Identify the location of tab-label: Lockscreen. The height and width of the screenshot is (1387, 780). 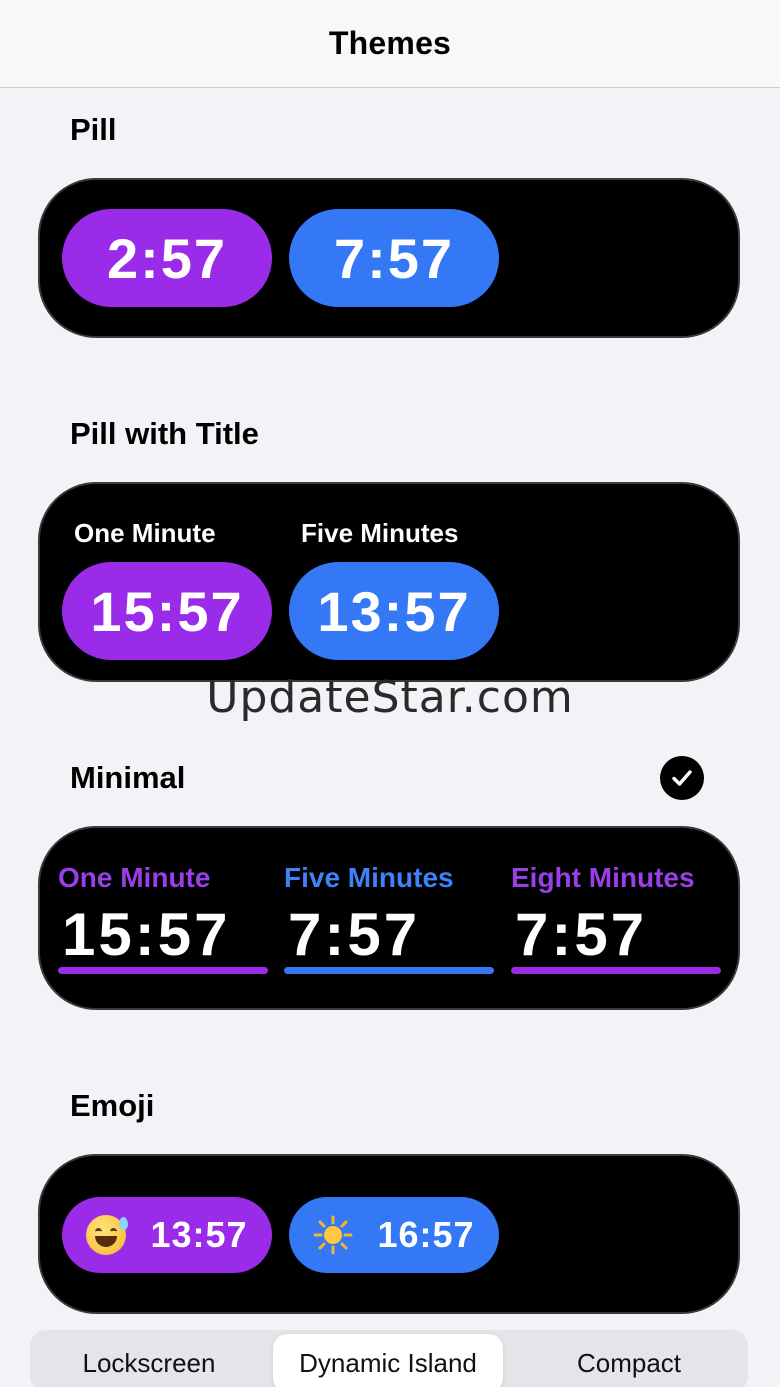
(149, 1362).